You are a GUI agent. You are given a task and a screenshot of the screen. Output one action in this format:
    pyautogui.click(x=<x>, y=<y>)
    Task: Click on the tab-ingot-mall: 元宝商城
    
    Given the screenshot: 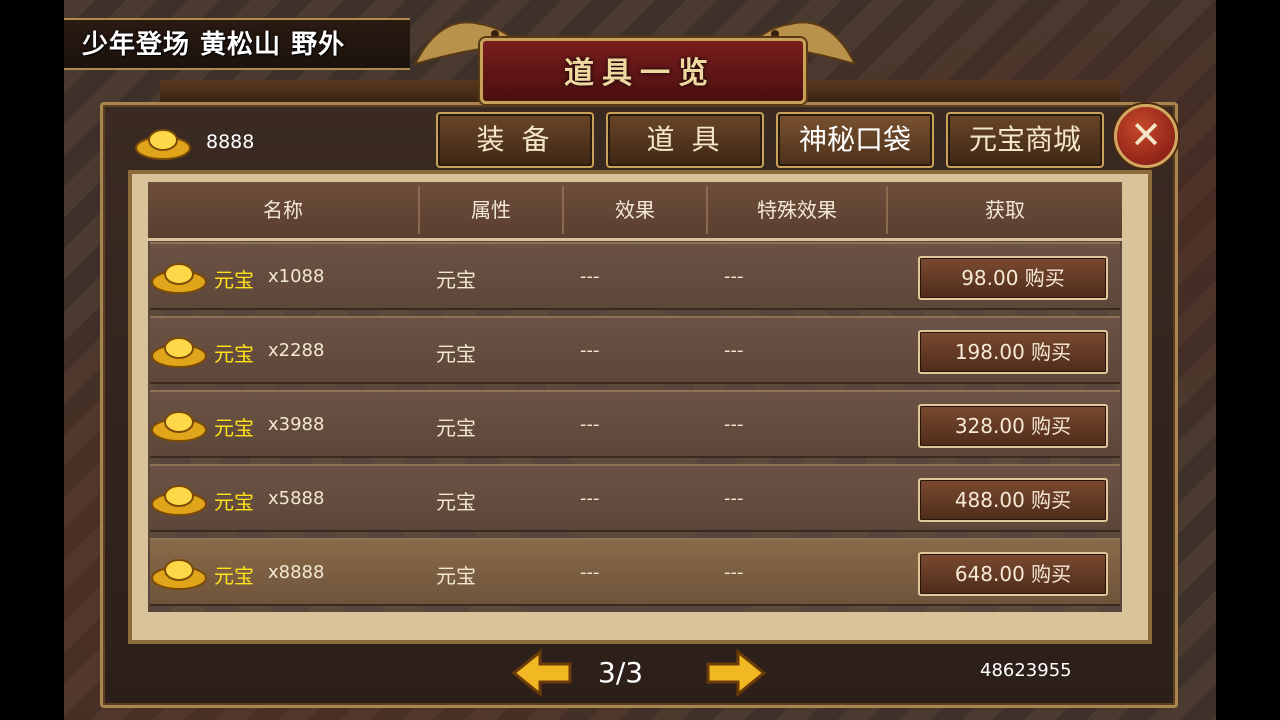 What is the action you would take?
    pyautogui.click(x=1025, y=140)
    